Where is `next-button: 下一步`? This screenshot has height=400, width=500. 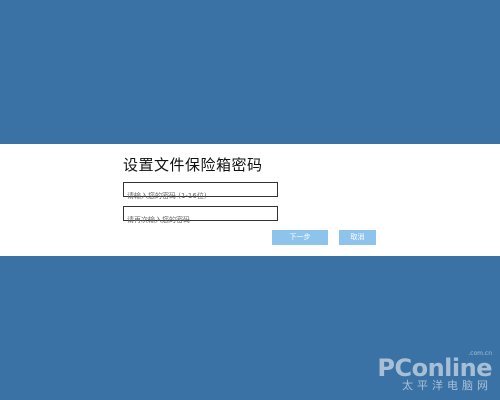 next-button: 下一步 is located at coordinates (300, 237).